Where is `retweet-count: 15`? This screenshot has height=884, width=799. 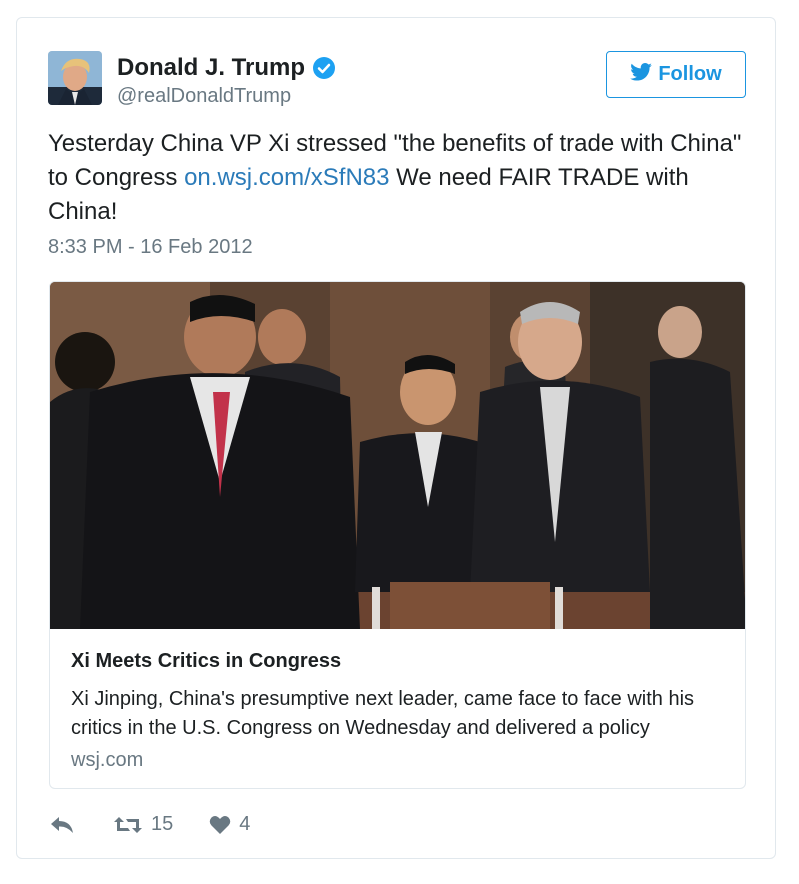
retweet-count: 15 is located at coordinates (162, 824).